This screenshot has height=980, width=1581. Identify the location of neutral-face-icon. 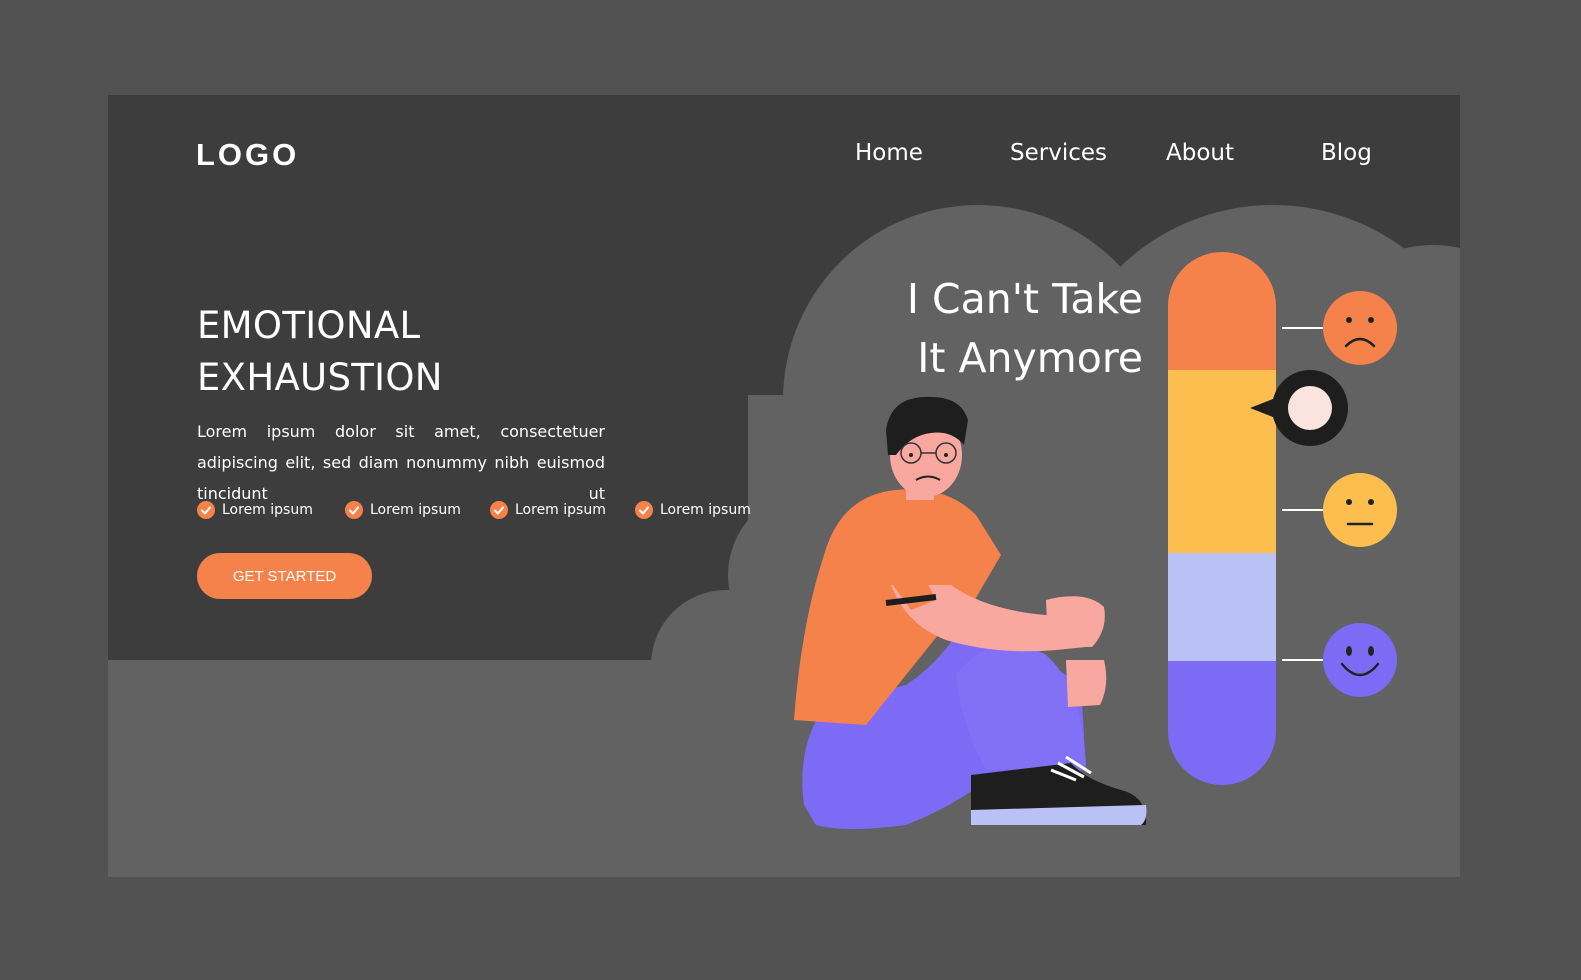
(1360, 510).